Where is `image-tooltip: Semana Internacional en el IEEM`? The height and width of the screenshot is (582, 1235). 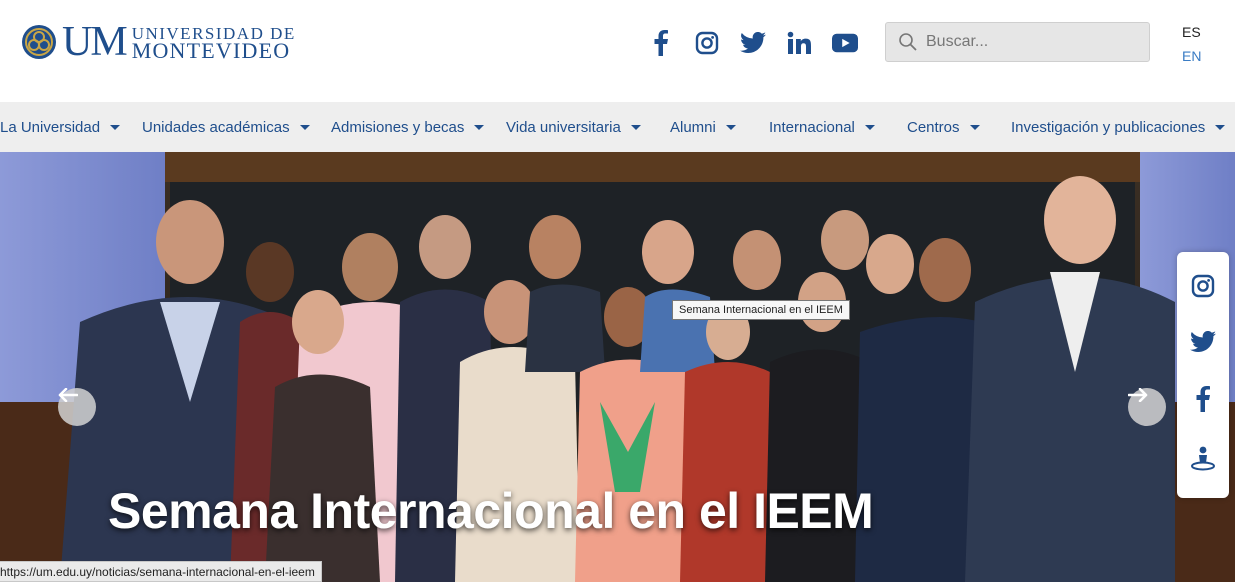 image-tooltip: Semana Internacional en el IEEM is located at coordinates (761, 310).